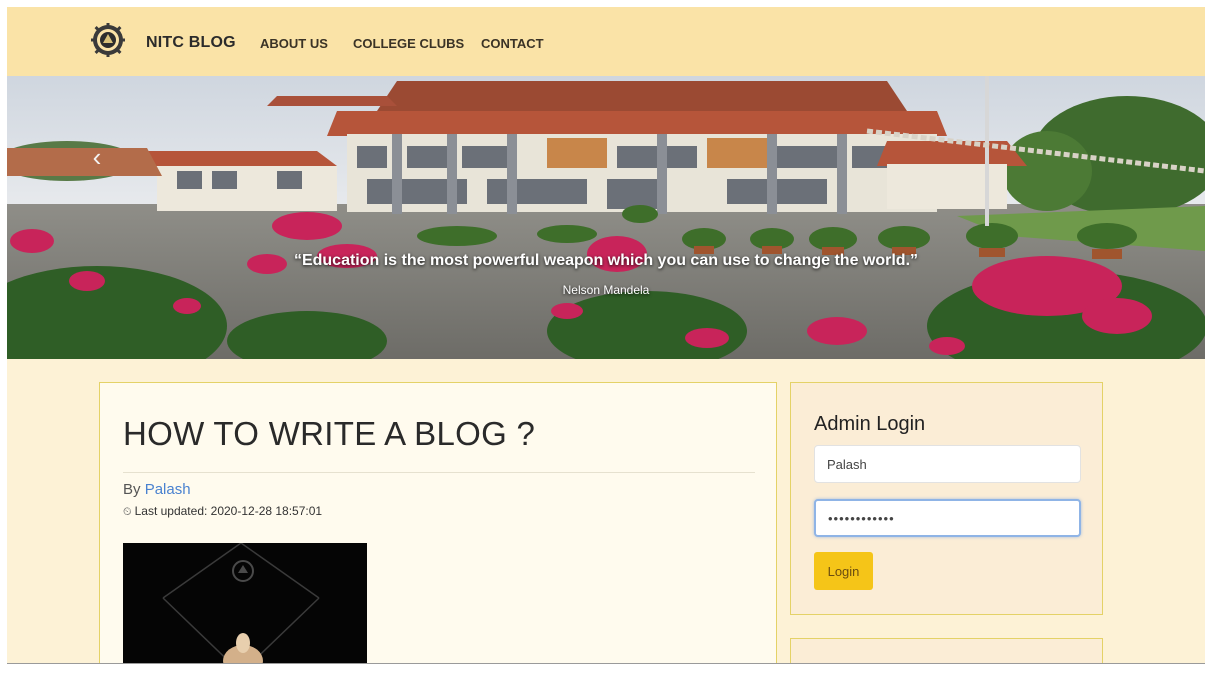  Describe the element at coordinates (294, 43) in the screenshot. I see `nav-about-us: ABOUT US` at that location.